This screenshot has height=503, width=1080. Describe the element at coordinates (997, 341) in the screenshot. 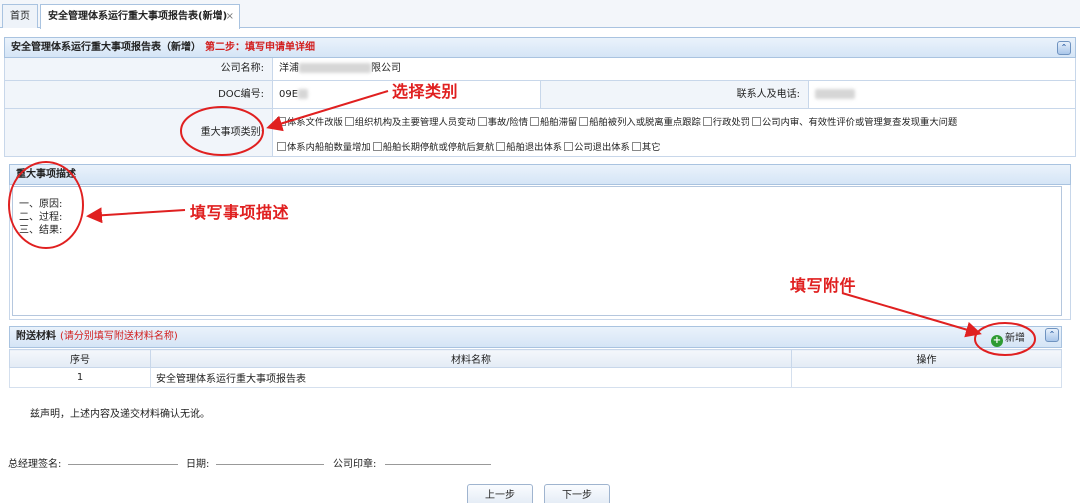

I see `plus-icon: +` at that location.